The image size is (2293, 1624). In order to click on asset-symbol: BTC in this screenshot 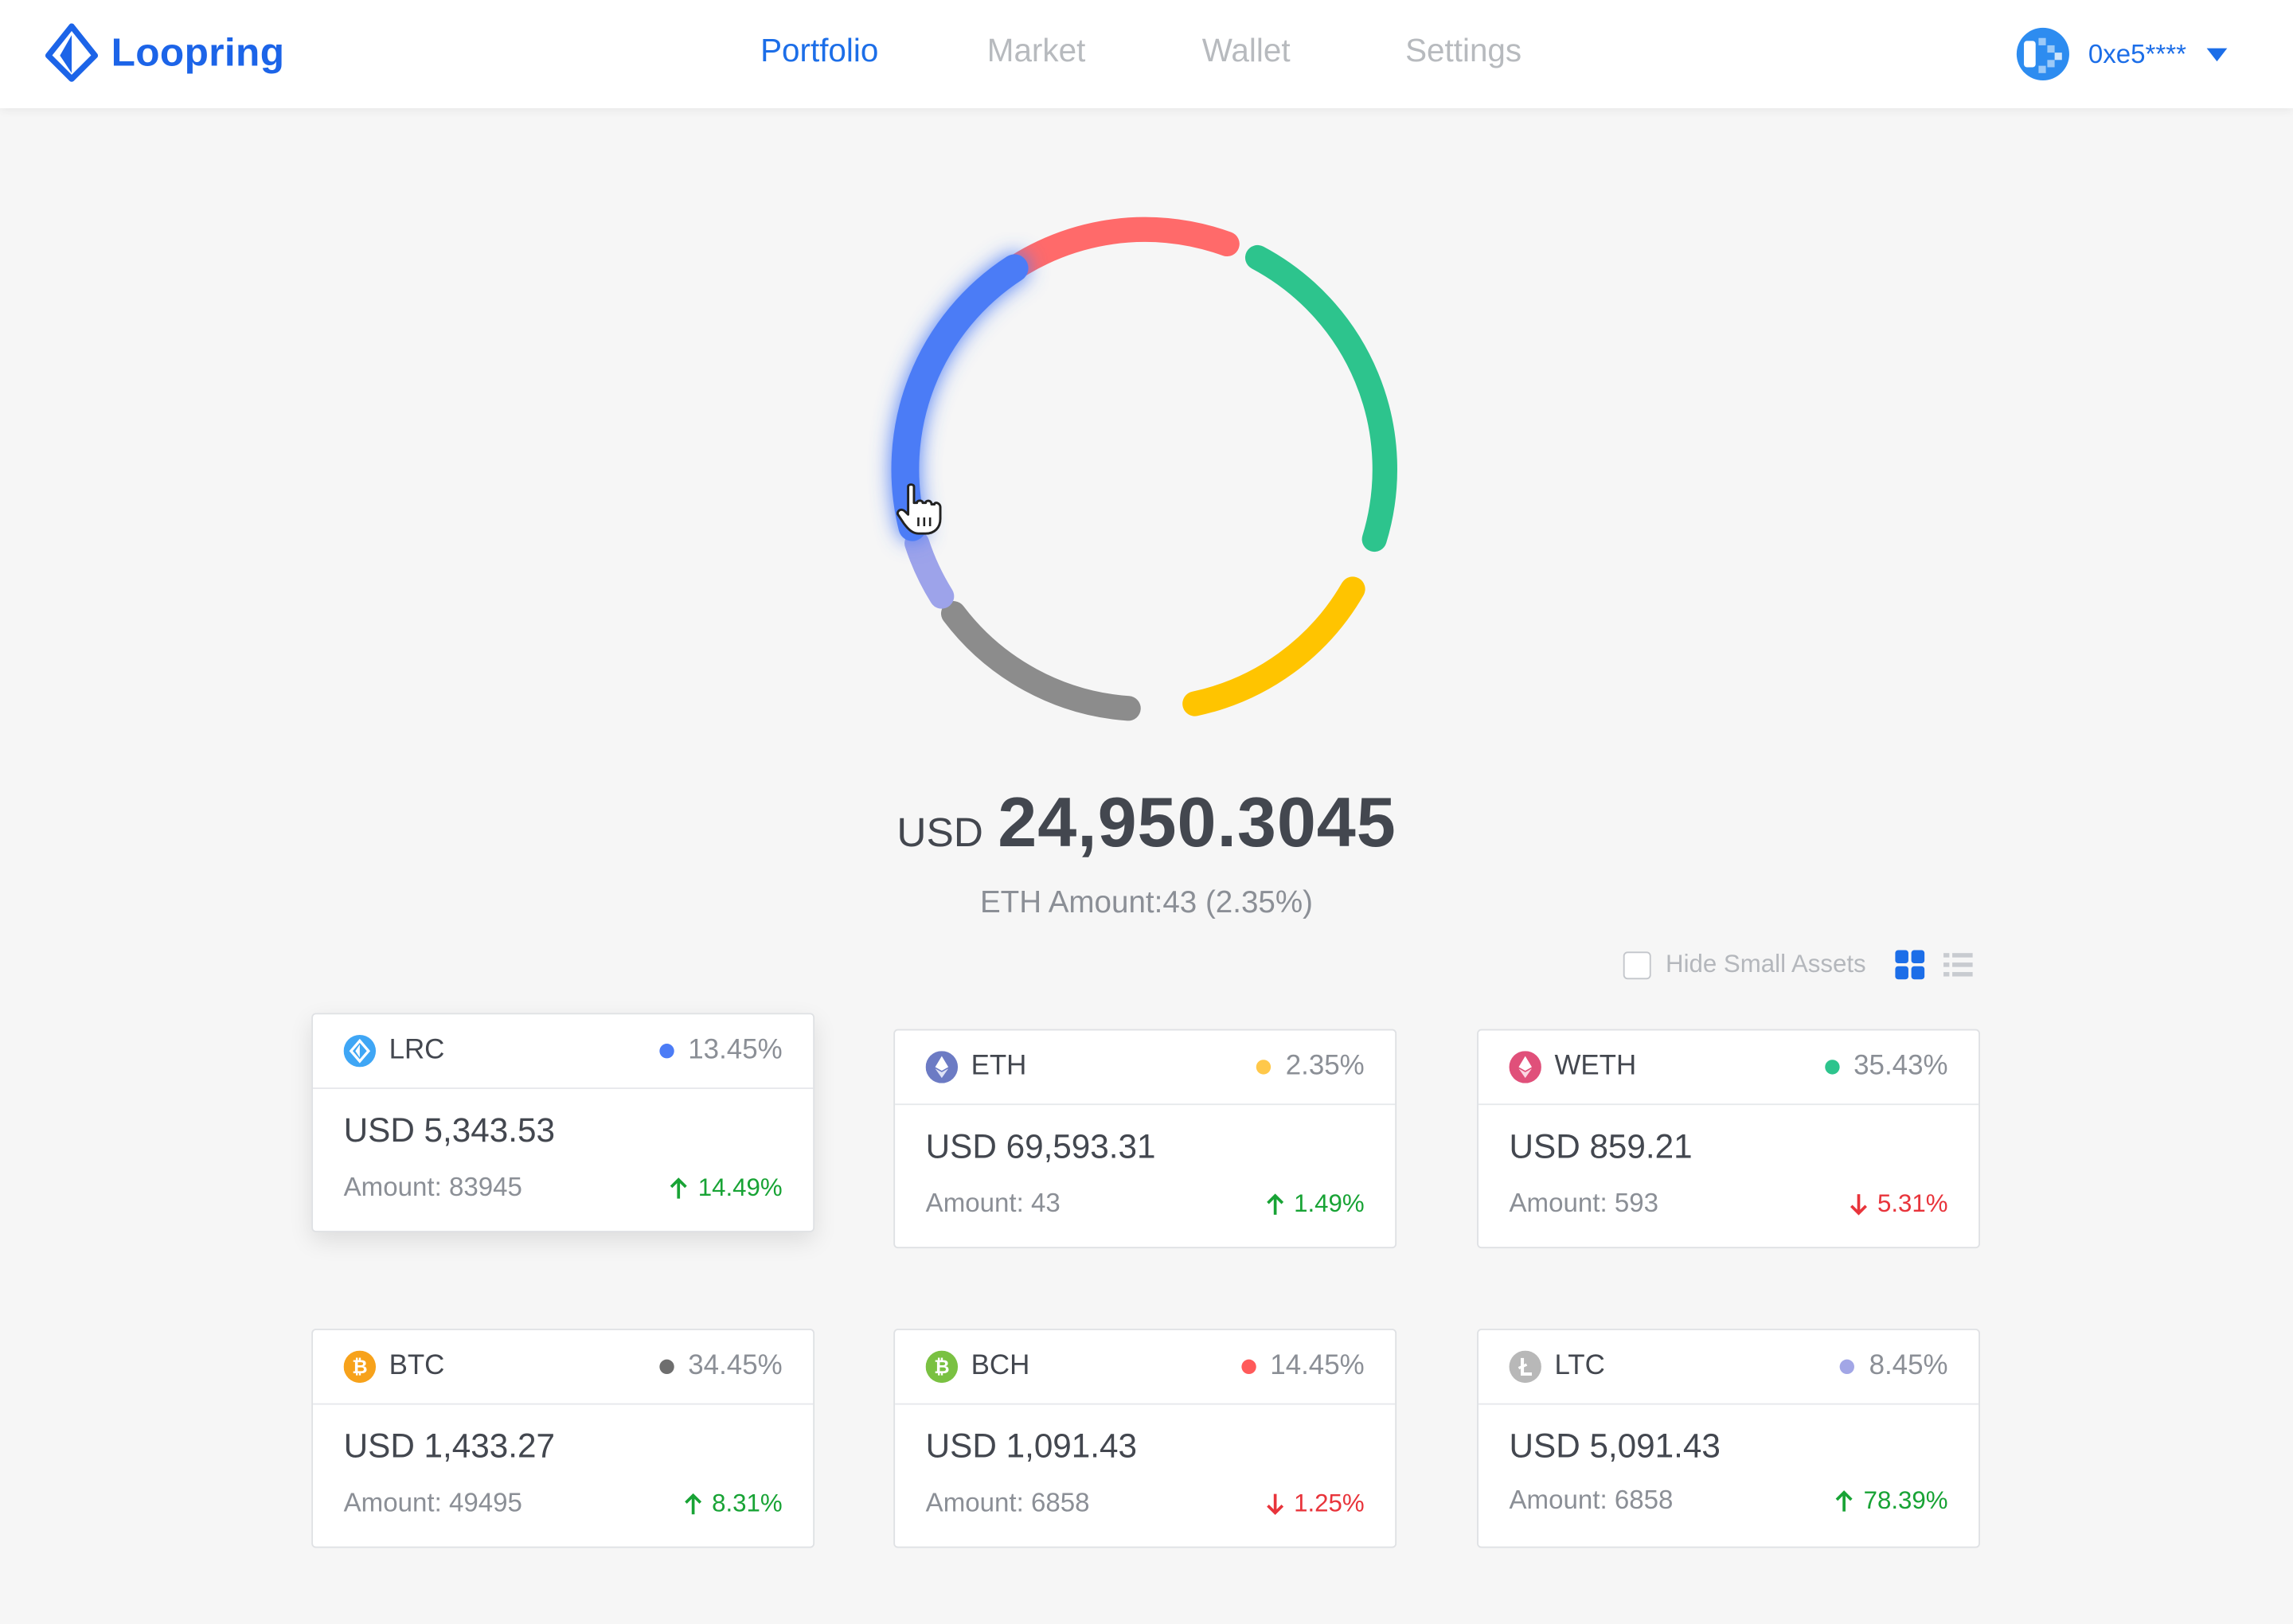, I will do `click(417, 1366)`.